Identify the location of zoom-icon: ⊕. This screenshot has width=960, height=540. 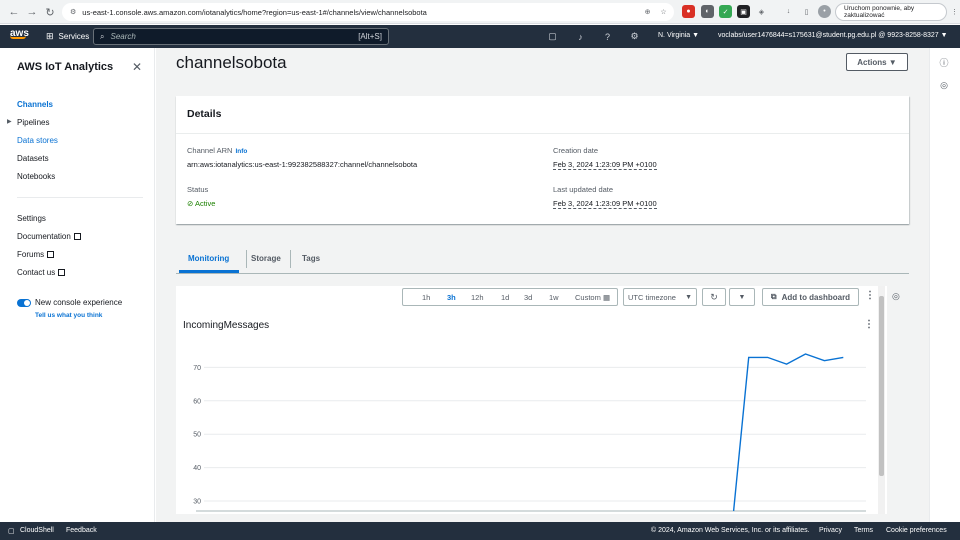
(647, 11).